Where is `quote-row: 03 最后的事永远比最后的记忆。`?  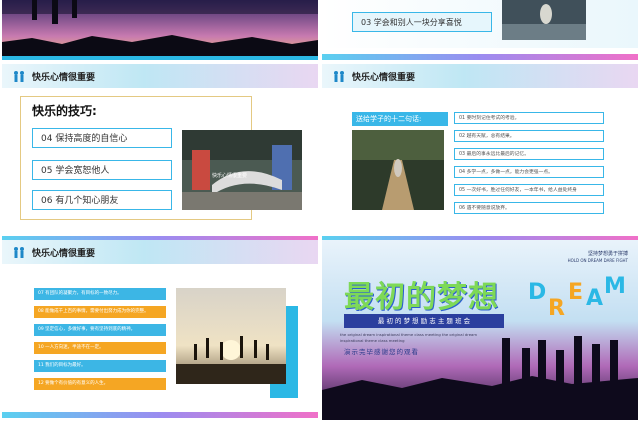
quote-row: 03 最后的事永远比最后的记忆。 is located at coordinates (529, 154).